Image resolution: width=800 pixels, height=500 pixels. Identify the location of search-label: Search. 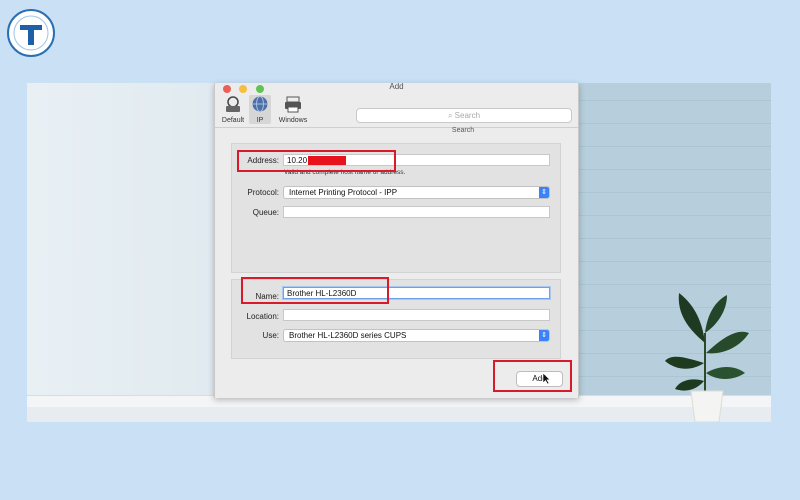
(463, 130).